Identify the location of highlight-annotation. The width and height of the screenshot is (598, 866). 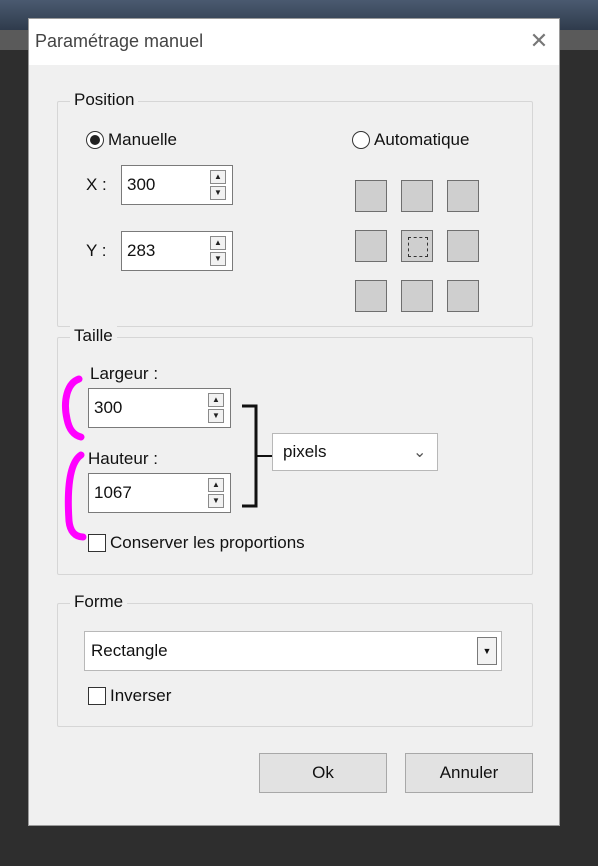
(74, 458).